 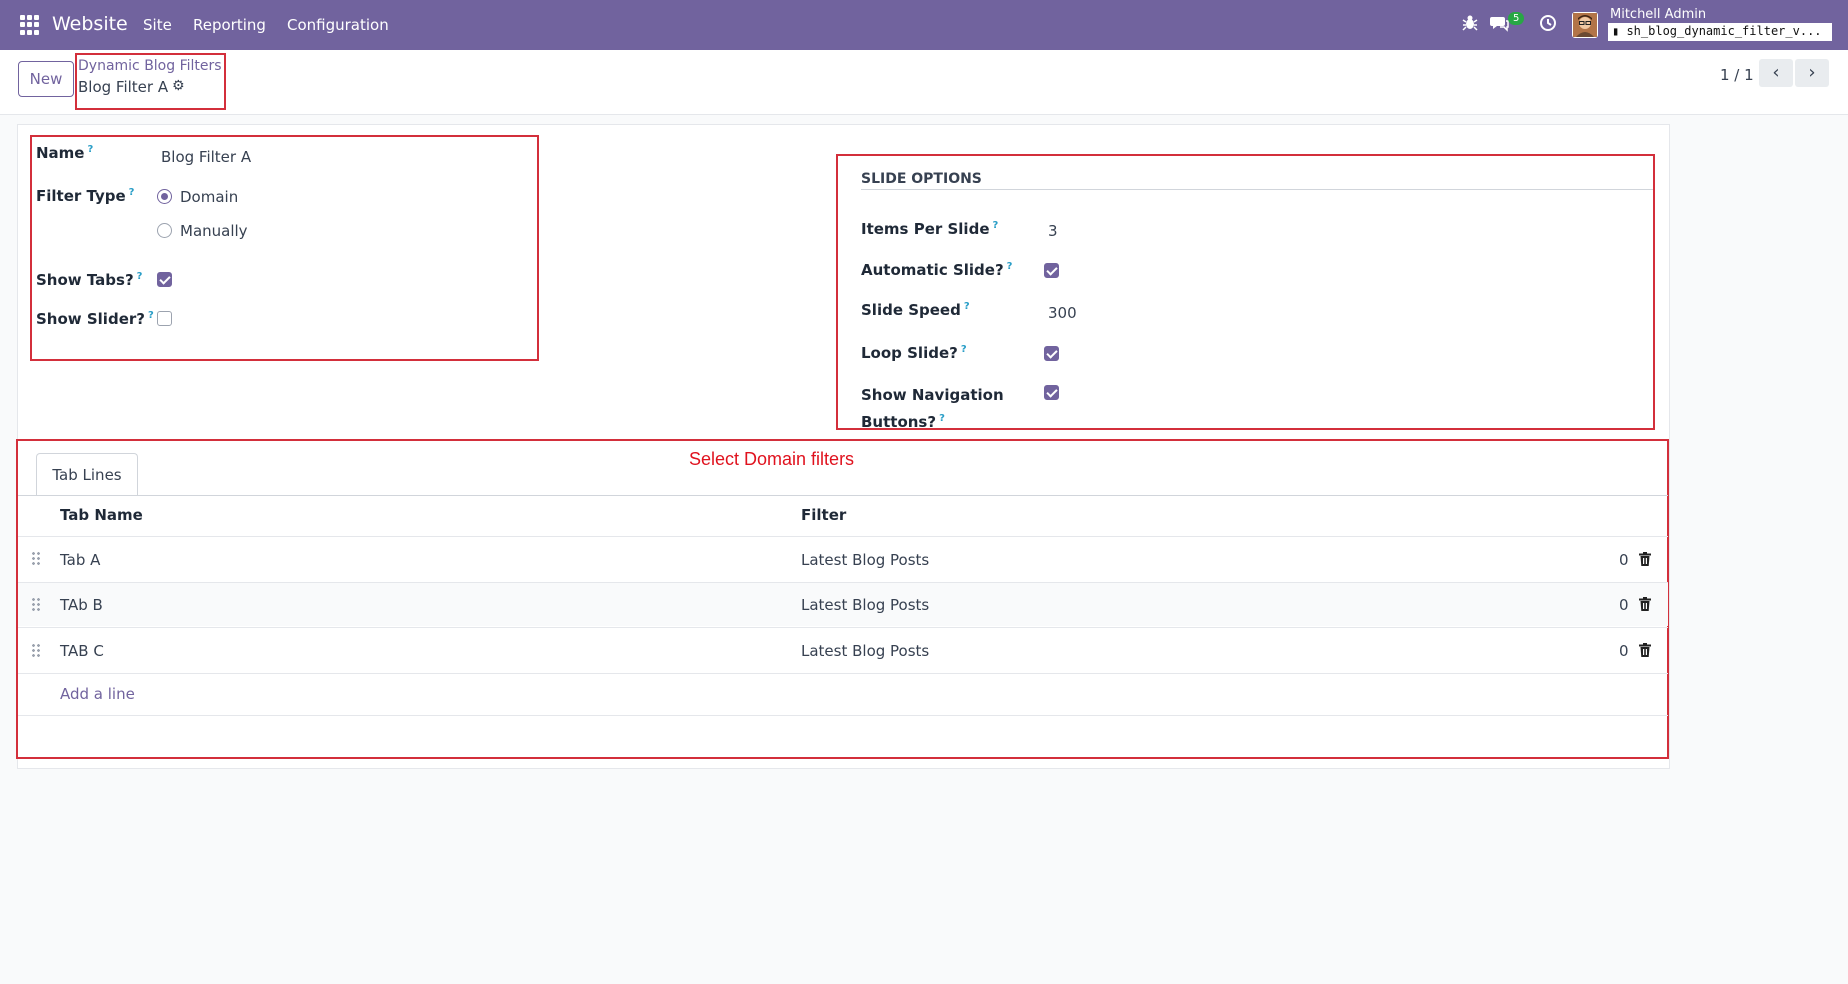 I want to click on add-line-link: Add a line, so click(x=97, y=694).